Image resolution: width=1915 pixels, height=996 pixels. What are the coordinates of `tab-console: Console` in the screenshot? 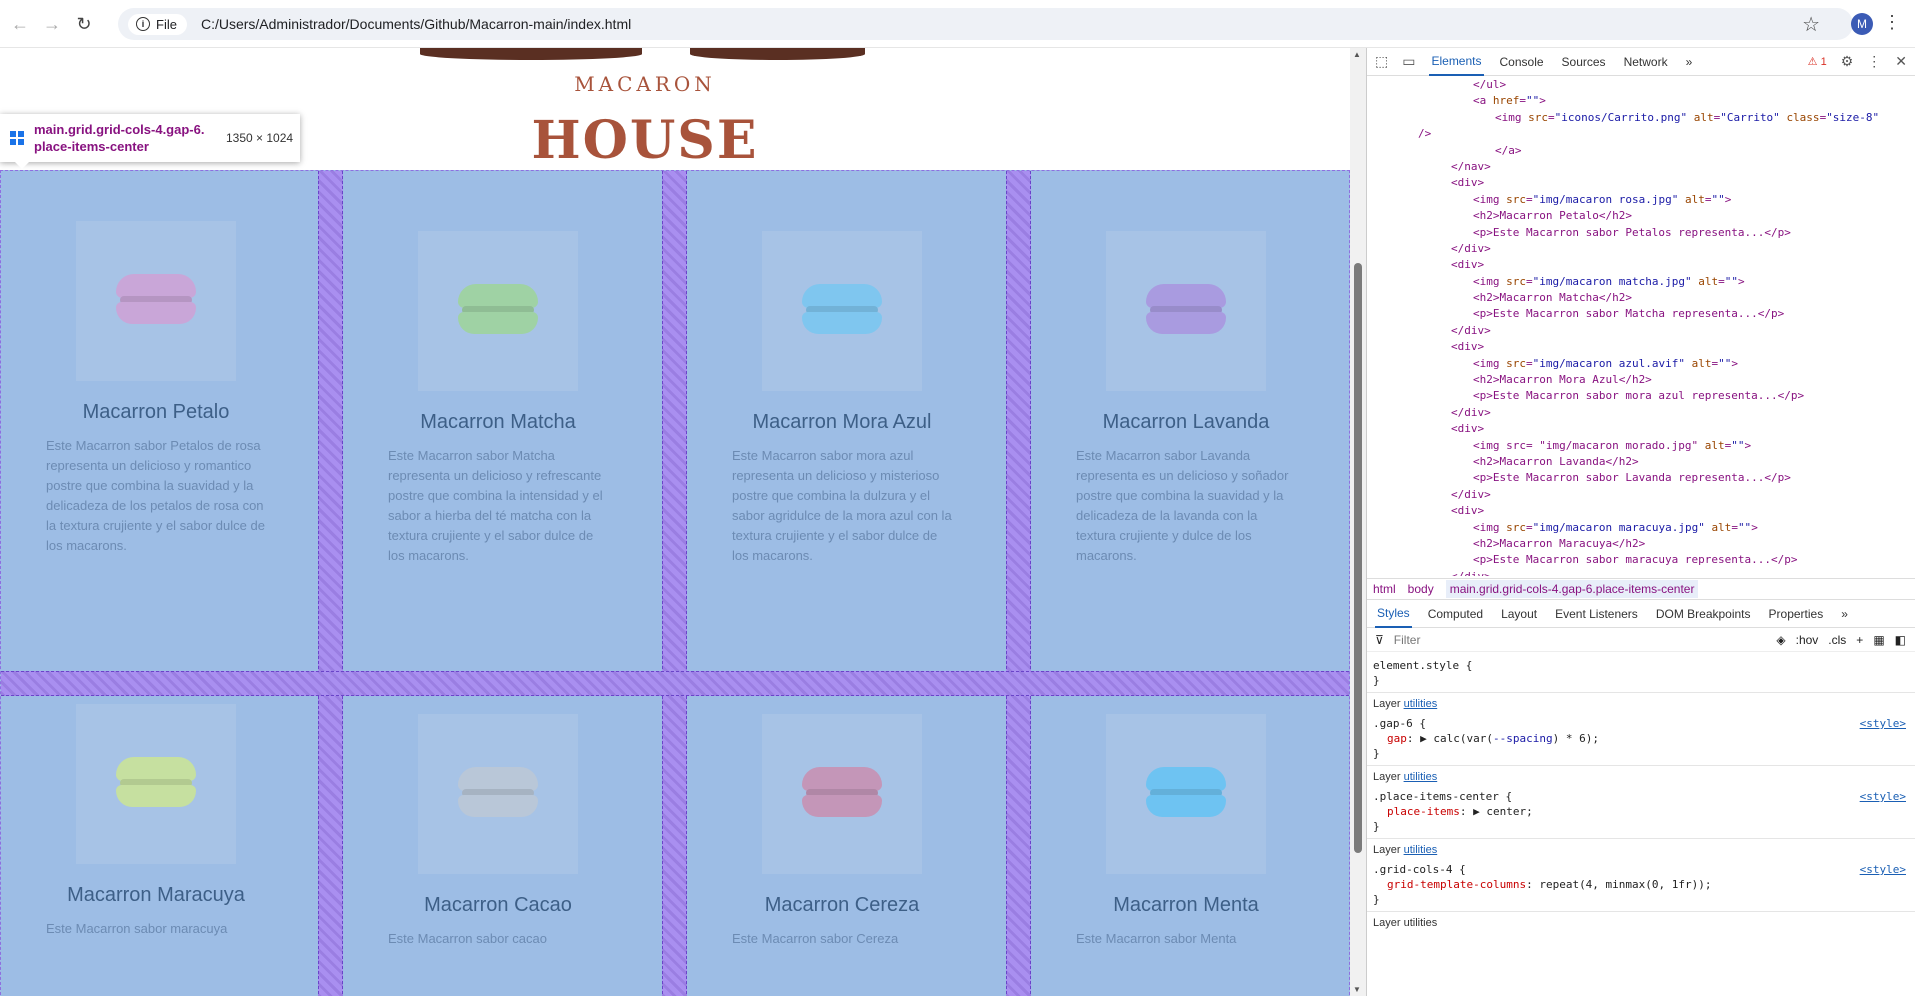 It's located at (1522, 62).